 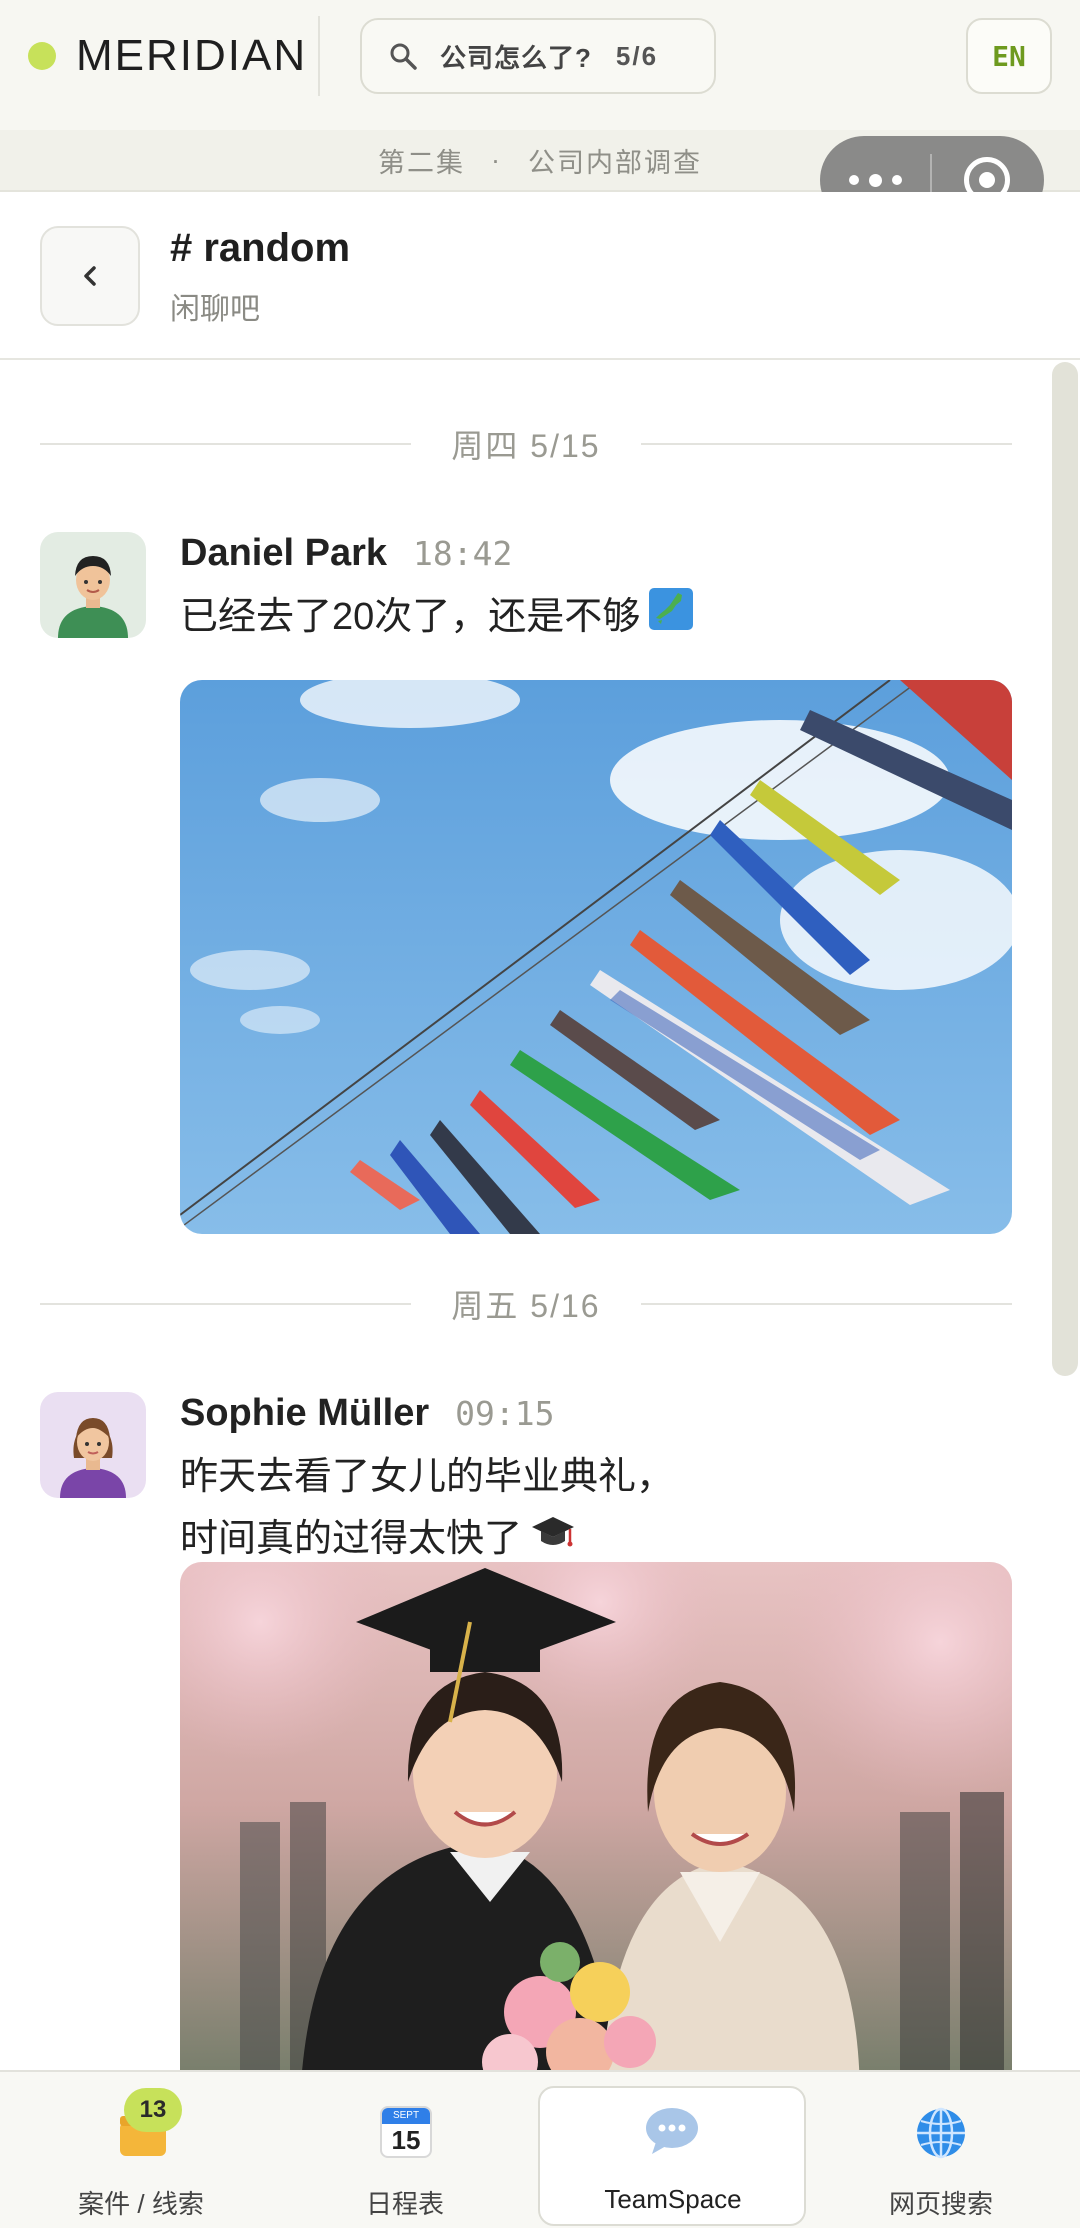 What do you see at coordinates (283, 553) in the screenshot?
I see `message-author: Daniel Park` at bounding box center [283, 553].